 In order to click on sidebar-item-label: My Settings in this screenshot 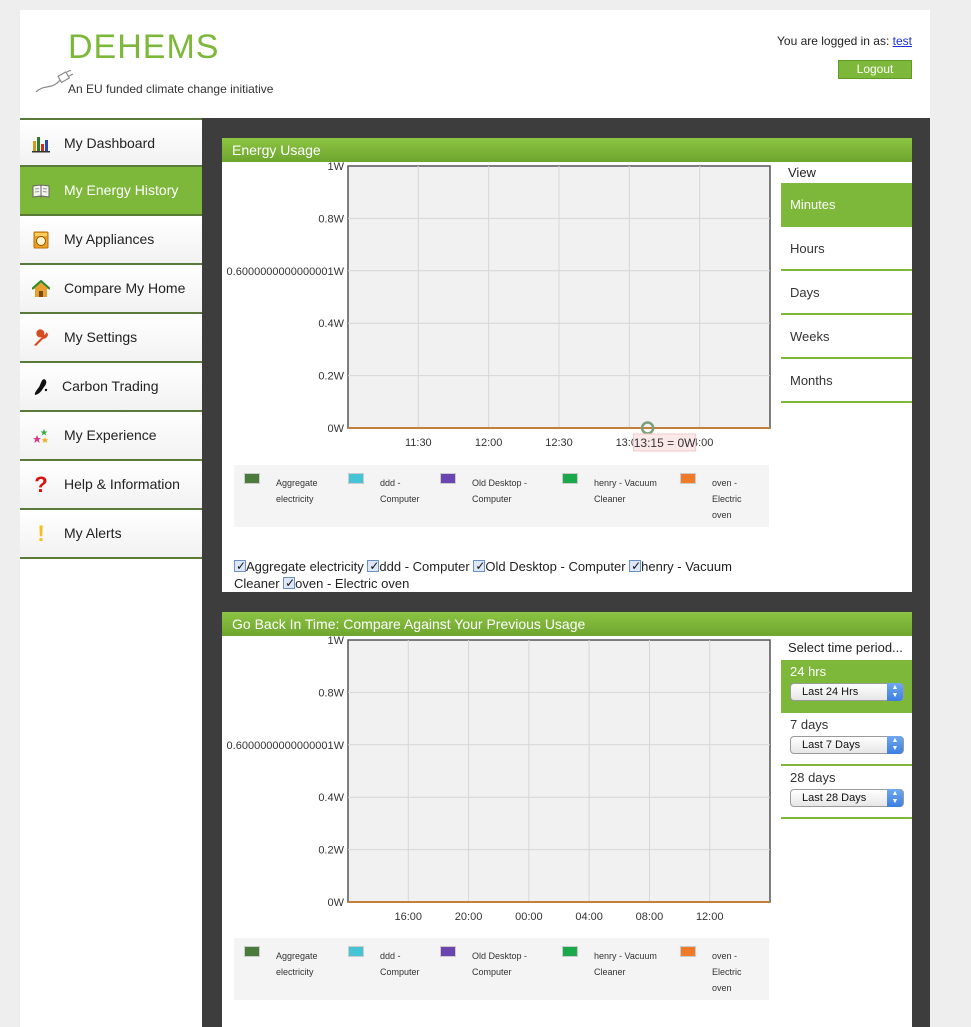, I will do `click(101, 337)`.